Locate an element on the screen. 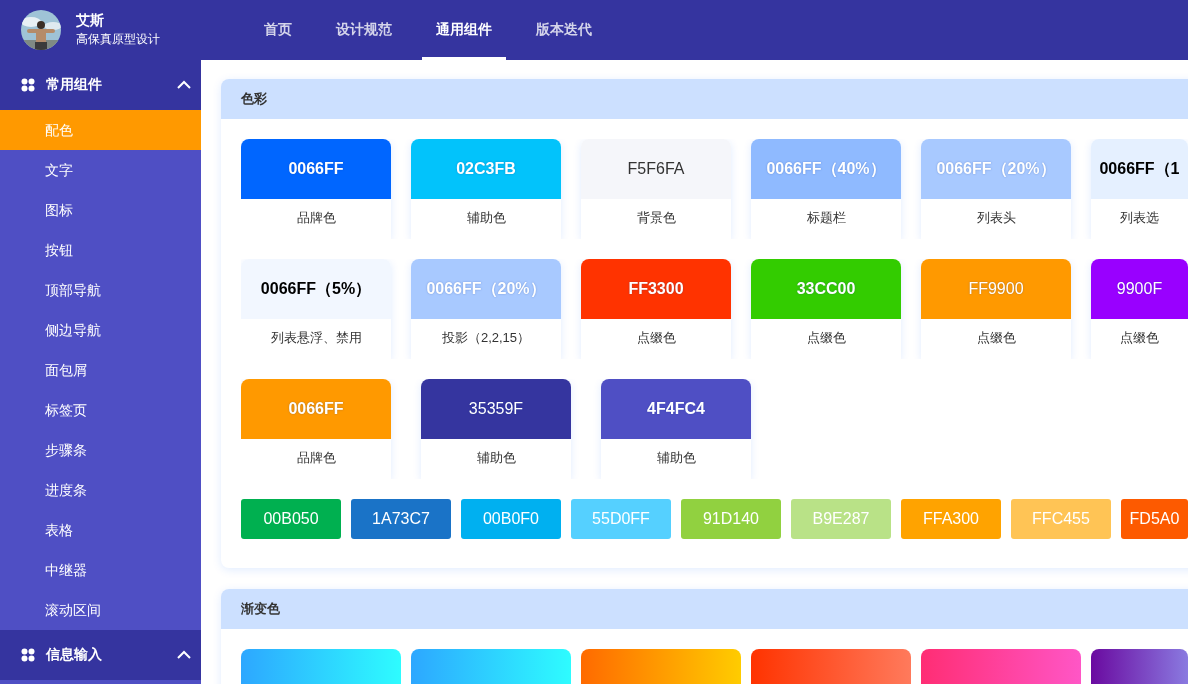  color-code: 35359F is located at coordinates (496, 409).